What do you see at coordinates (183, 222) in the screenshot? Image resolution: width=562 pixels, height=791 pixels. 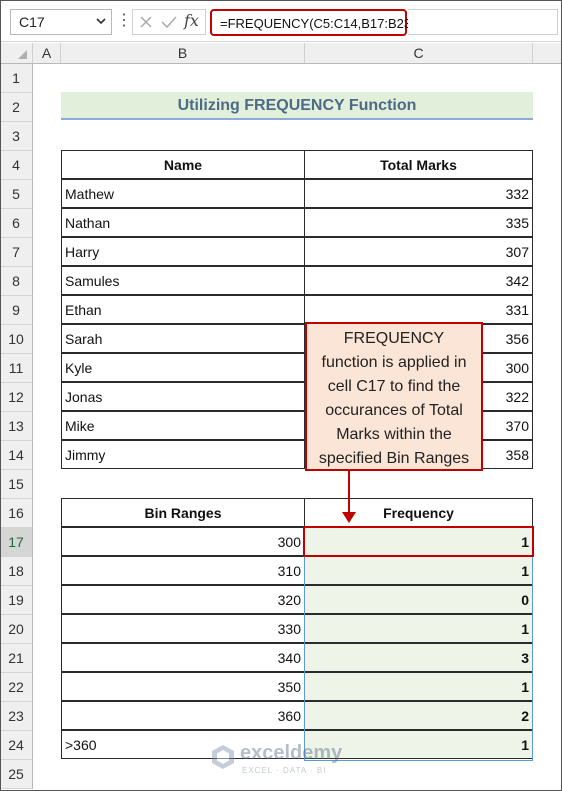 I see `name-cell: Nathan` at bounding box center [183, 222].